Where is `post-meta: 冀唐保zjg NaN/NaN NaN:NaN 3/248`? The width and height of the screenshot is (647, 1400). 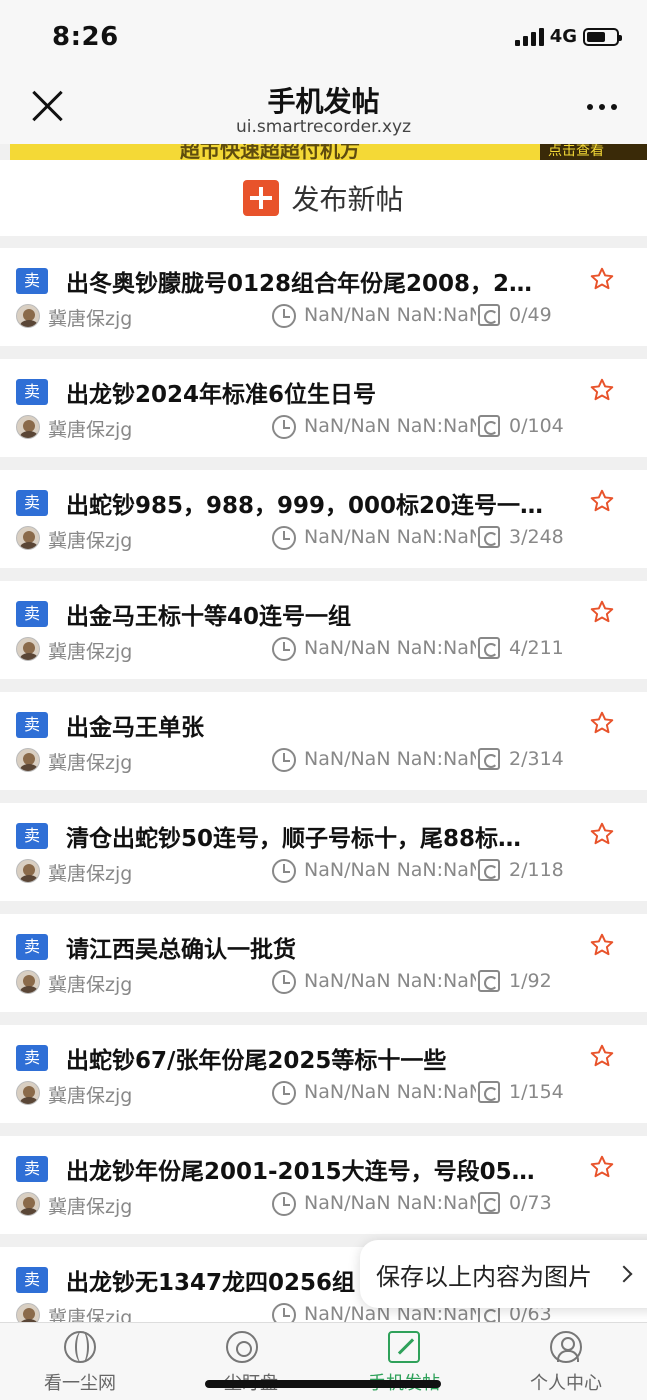
post-meta: 冀唐保zjg NaN/NaN NaN:NaN 3/248 is located at coordinates (316, 539).